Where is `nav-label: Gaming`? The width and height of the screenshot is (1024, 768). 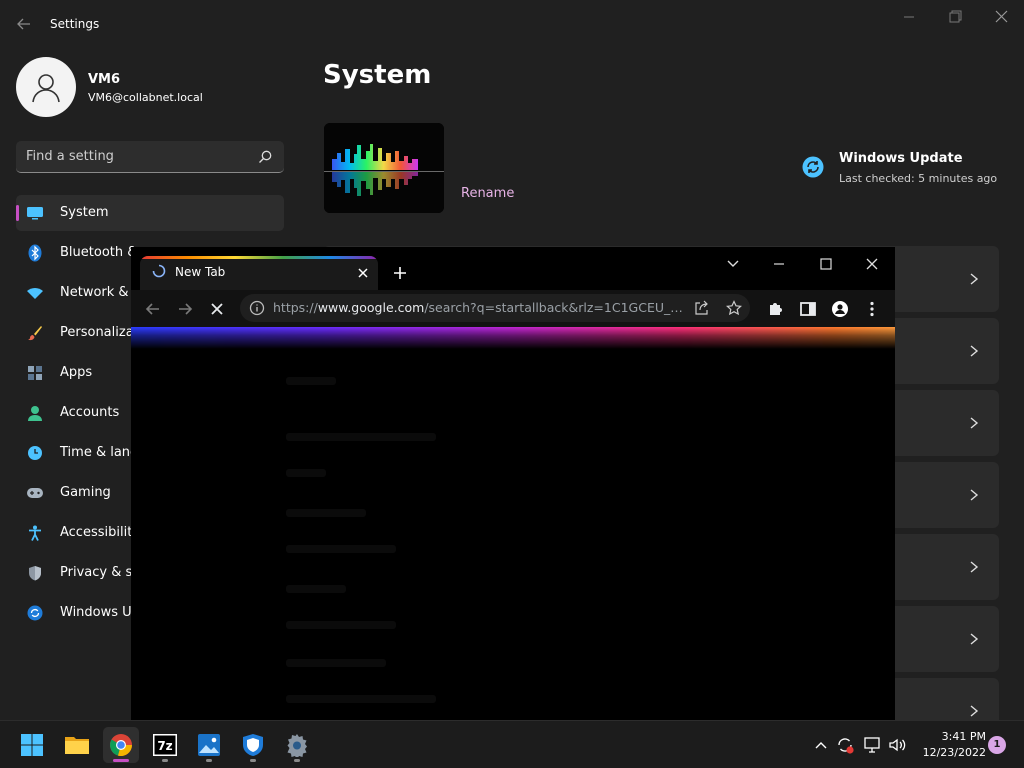
nav-label: Gaming is located at coordinates (85, 492).